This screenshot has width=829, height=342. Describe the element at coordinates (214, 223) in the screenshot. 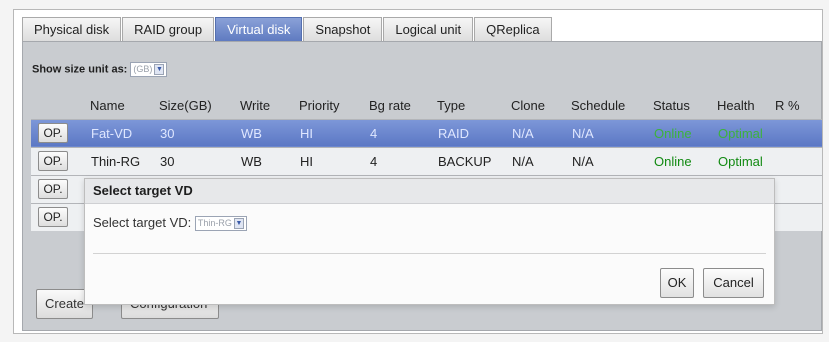

I see `target-vd-value: Thin-RG` at that location.